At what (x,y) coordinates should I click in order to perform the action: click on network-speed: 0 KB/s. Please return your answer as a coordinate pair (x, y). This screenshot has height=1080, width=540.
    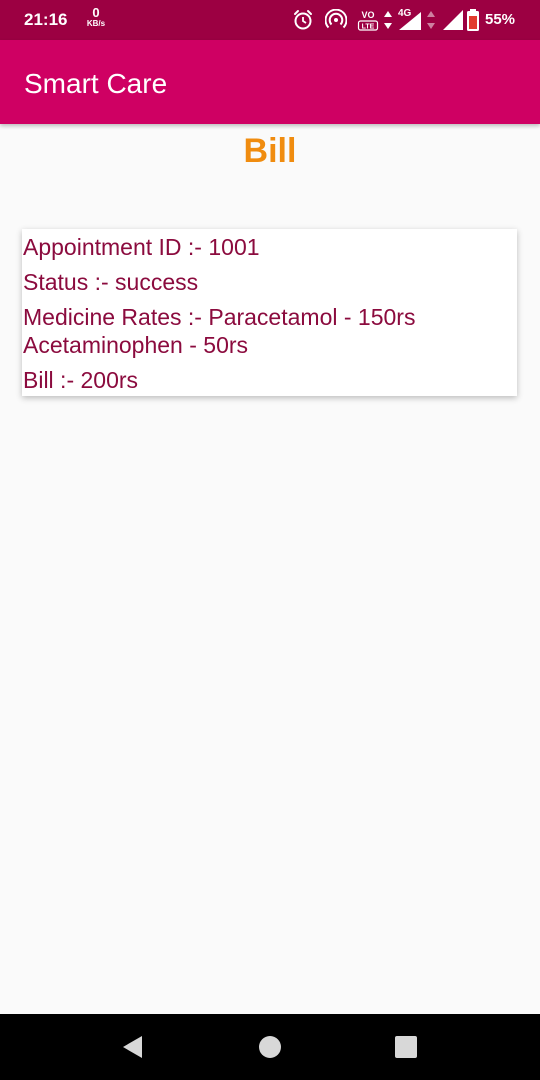
    Looking at the image, I should click on (96, 17).